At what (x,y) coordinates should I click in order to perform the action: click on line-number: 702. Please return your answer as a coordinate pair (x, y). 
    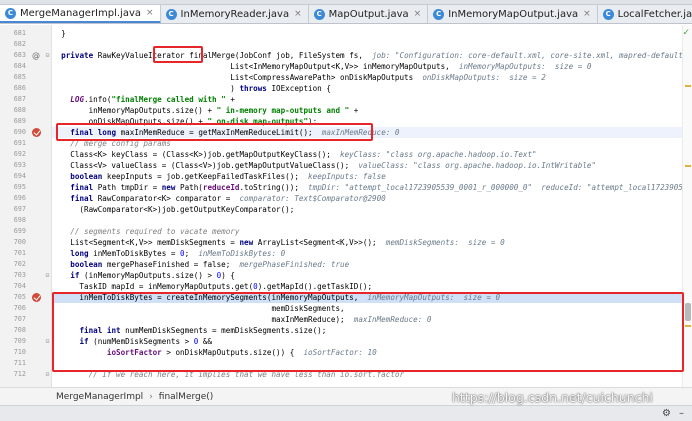
    Looking at the image, I should click on (19, 264).